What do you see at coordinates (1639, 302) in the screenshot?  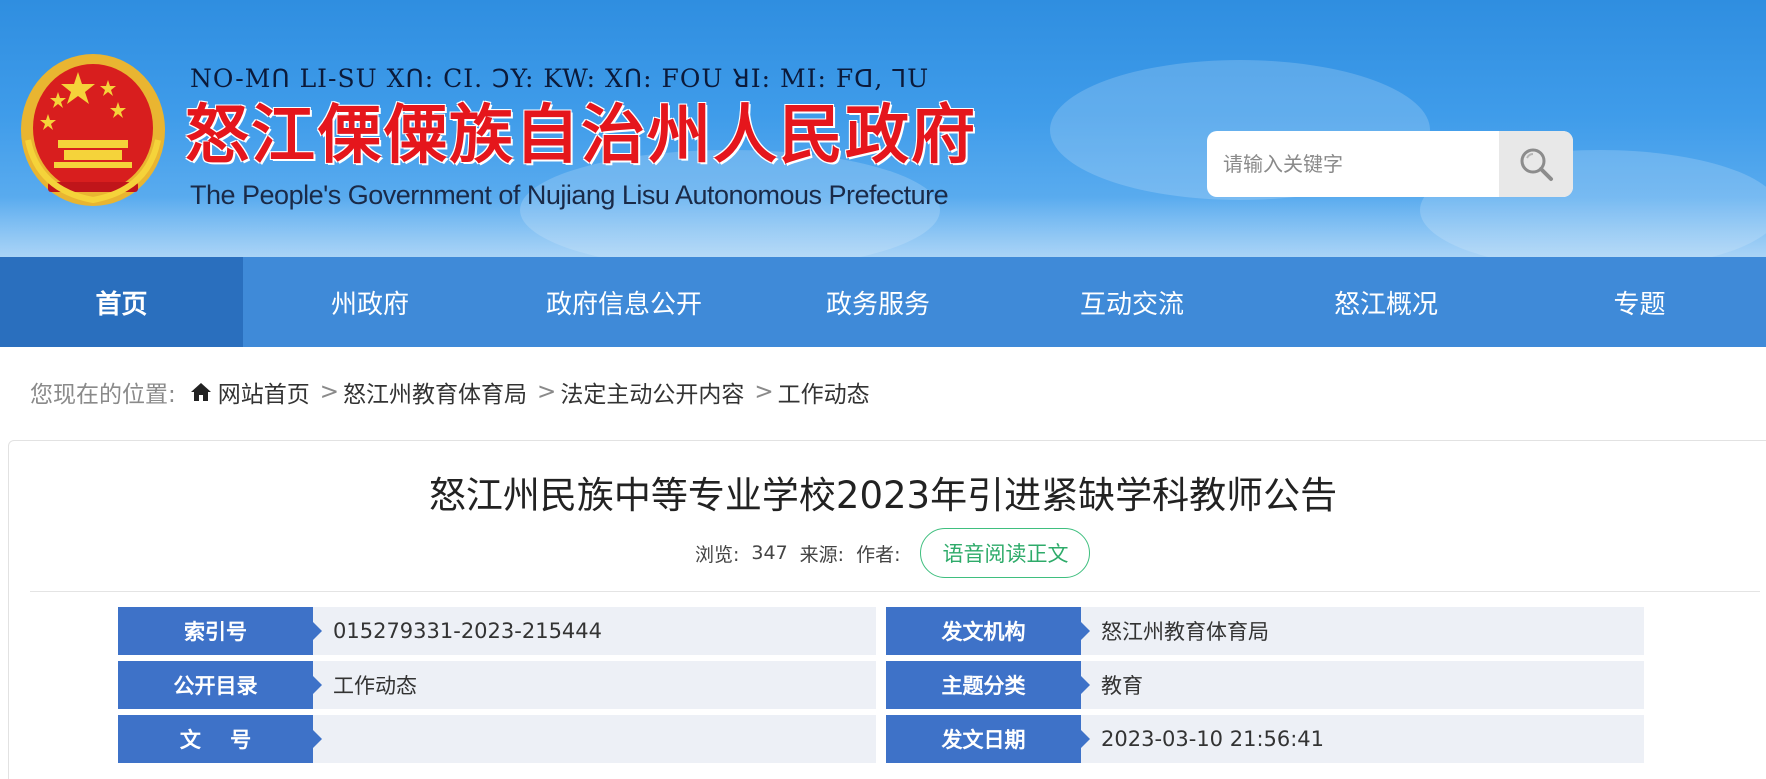 I see `nav-item-special-topics: 专题` at bounding box center [1639, 302].